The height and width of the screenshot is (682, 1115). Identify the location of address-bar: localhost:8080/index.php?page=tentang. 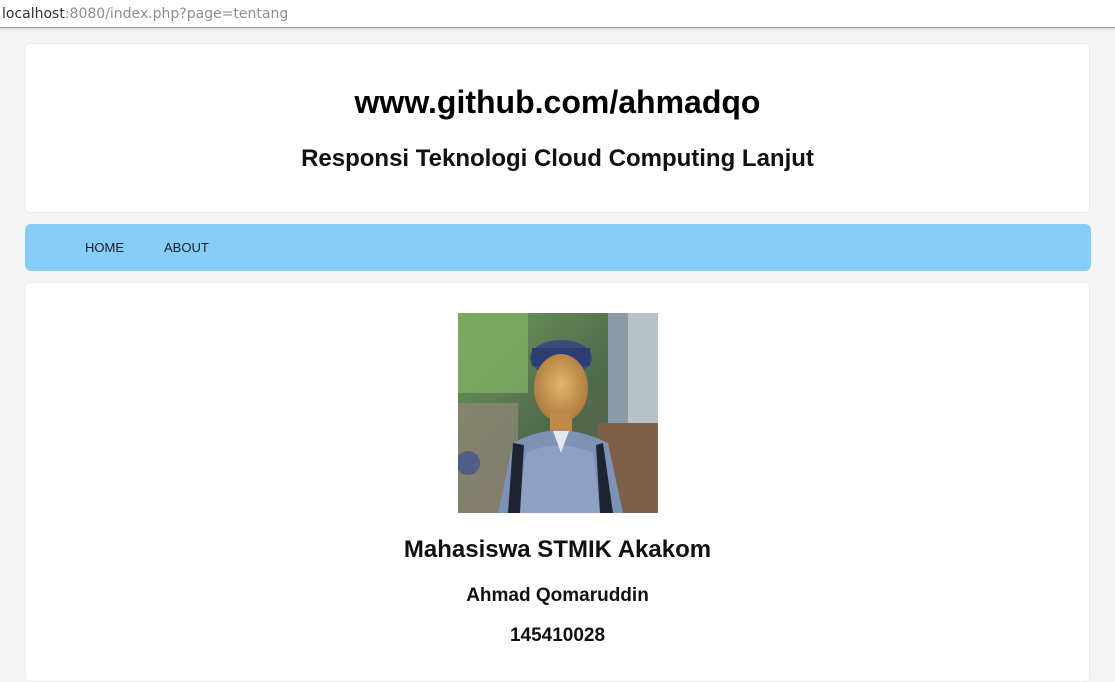
(557, 14).